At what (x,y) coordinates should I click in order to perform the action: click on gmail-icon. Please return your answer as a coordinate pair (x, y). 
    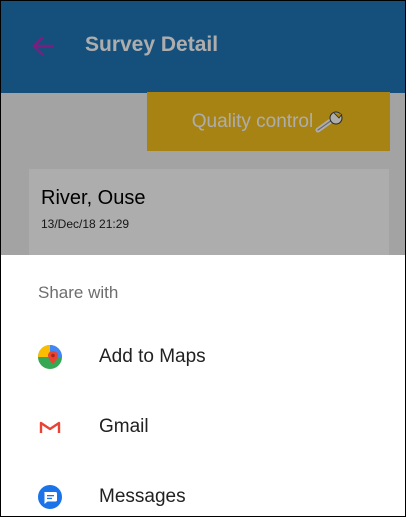
    Looking at the image, I should click on (50, 427).